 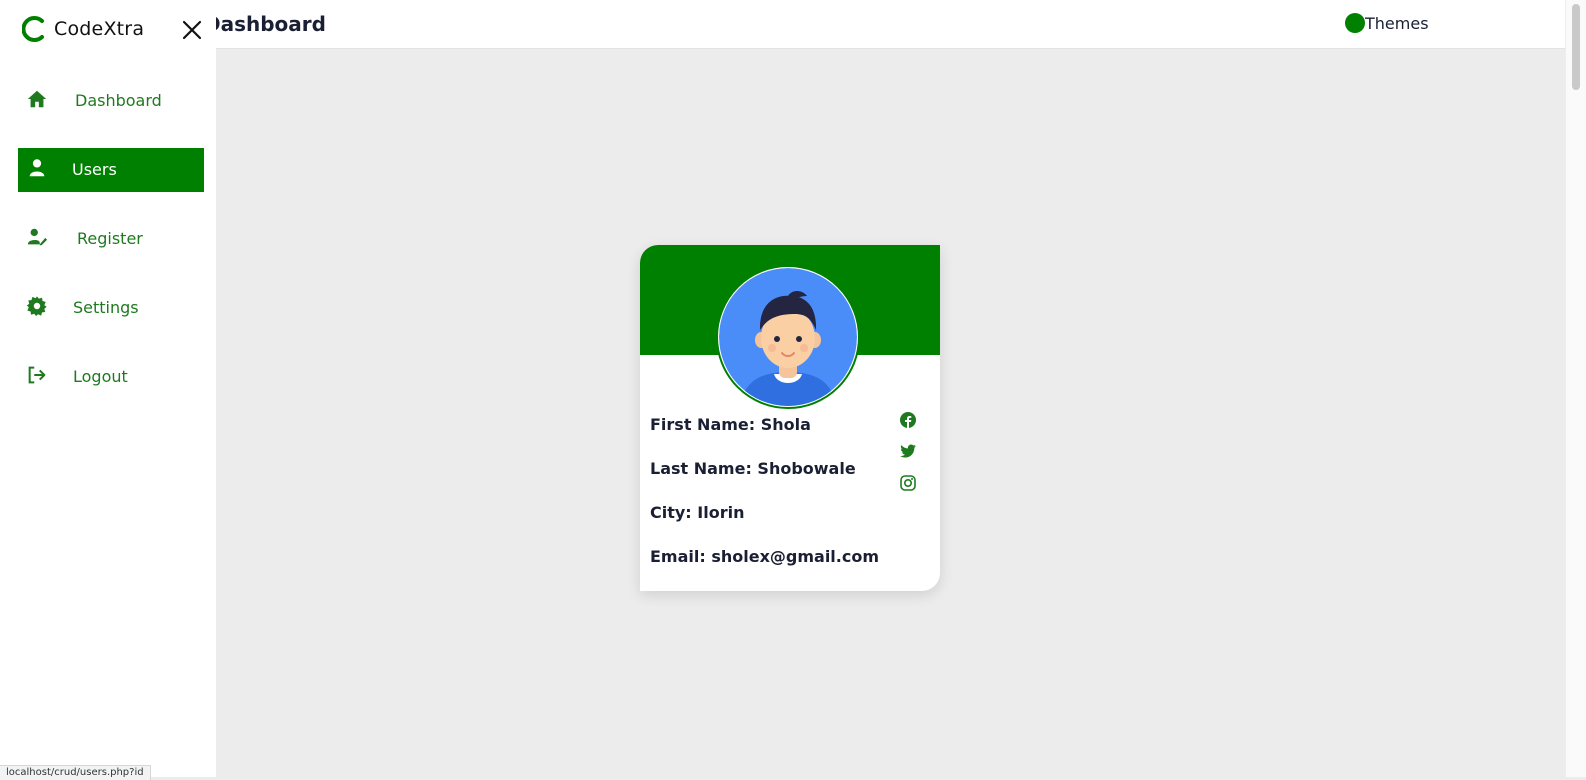 I want to click on sidebar-item-label: Register, so click(x=110, y=238).